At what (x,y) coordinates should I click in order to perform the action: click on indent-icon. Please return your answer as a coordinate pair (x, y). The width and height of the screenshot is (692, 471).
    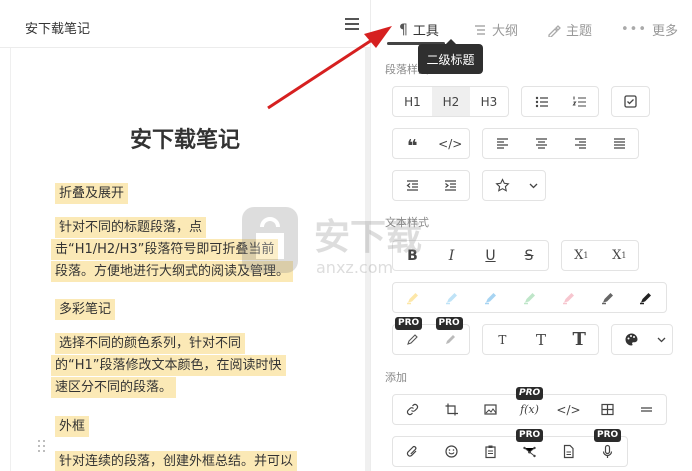
    Looking at the image, I should click on (450, 185).